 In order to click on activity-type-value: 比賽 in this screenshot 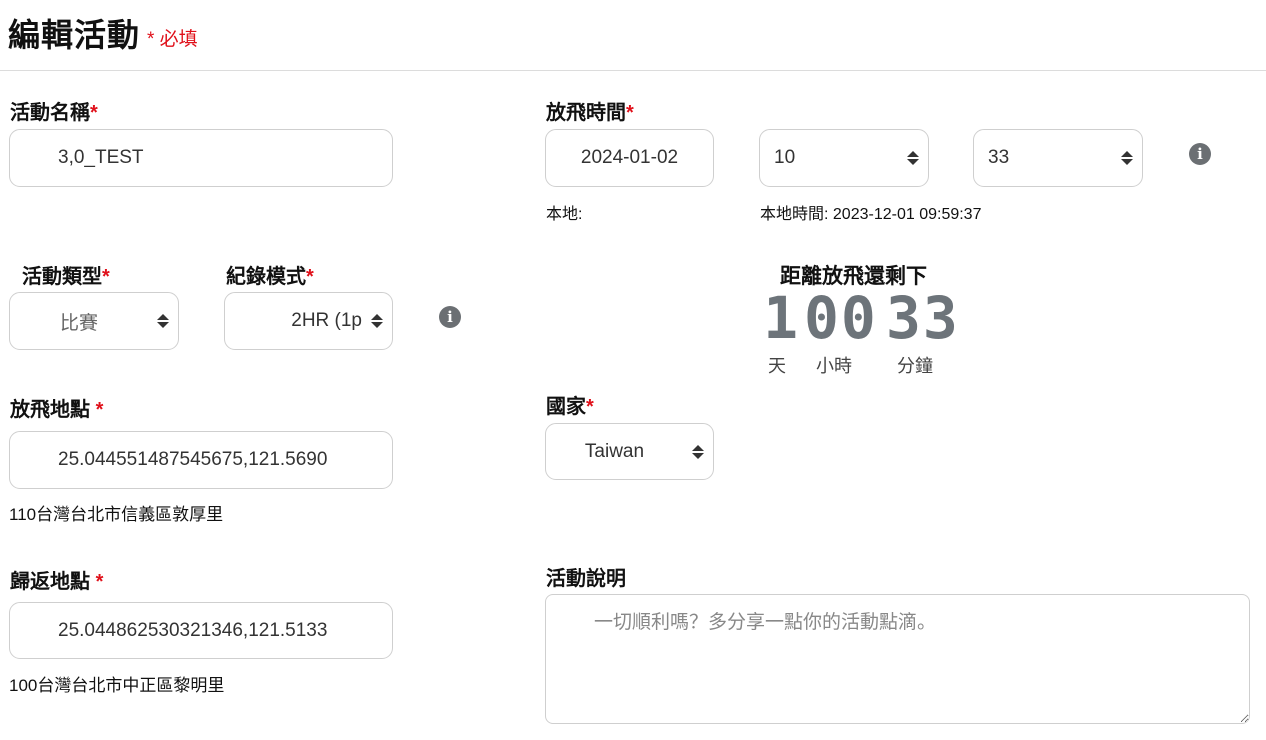, I will do `click(78, 323)`.